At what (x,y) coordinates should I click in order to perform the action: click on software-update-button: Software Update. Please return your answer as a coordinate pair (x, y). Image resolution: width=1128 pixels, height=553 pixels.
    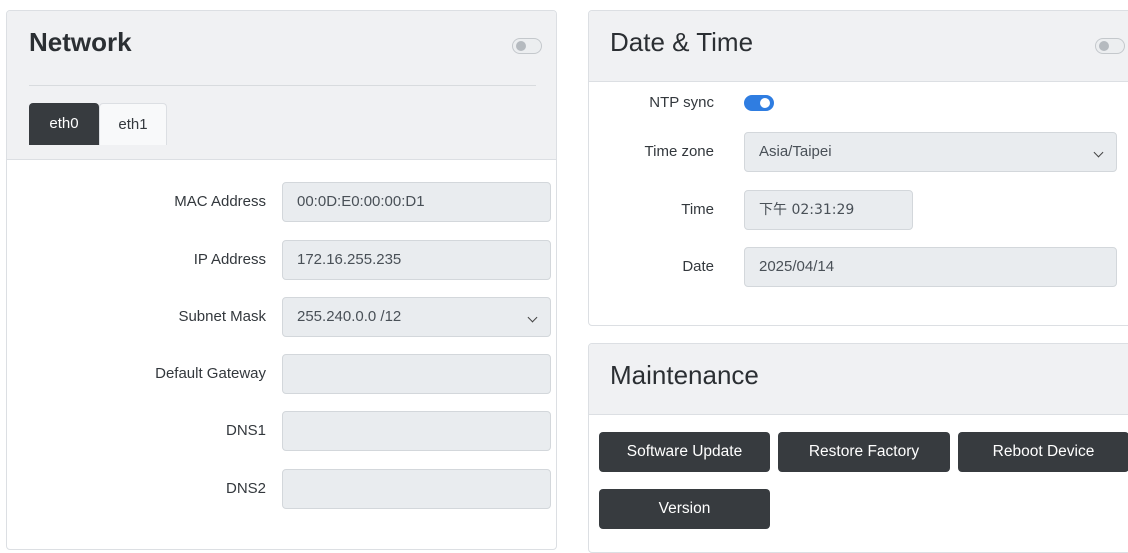
    Looking at the image, I should click on (684, 452).